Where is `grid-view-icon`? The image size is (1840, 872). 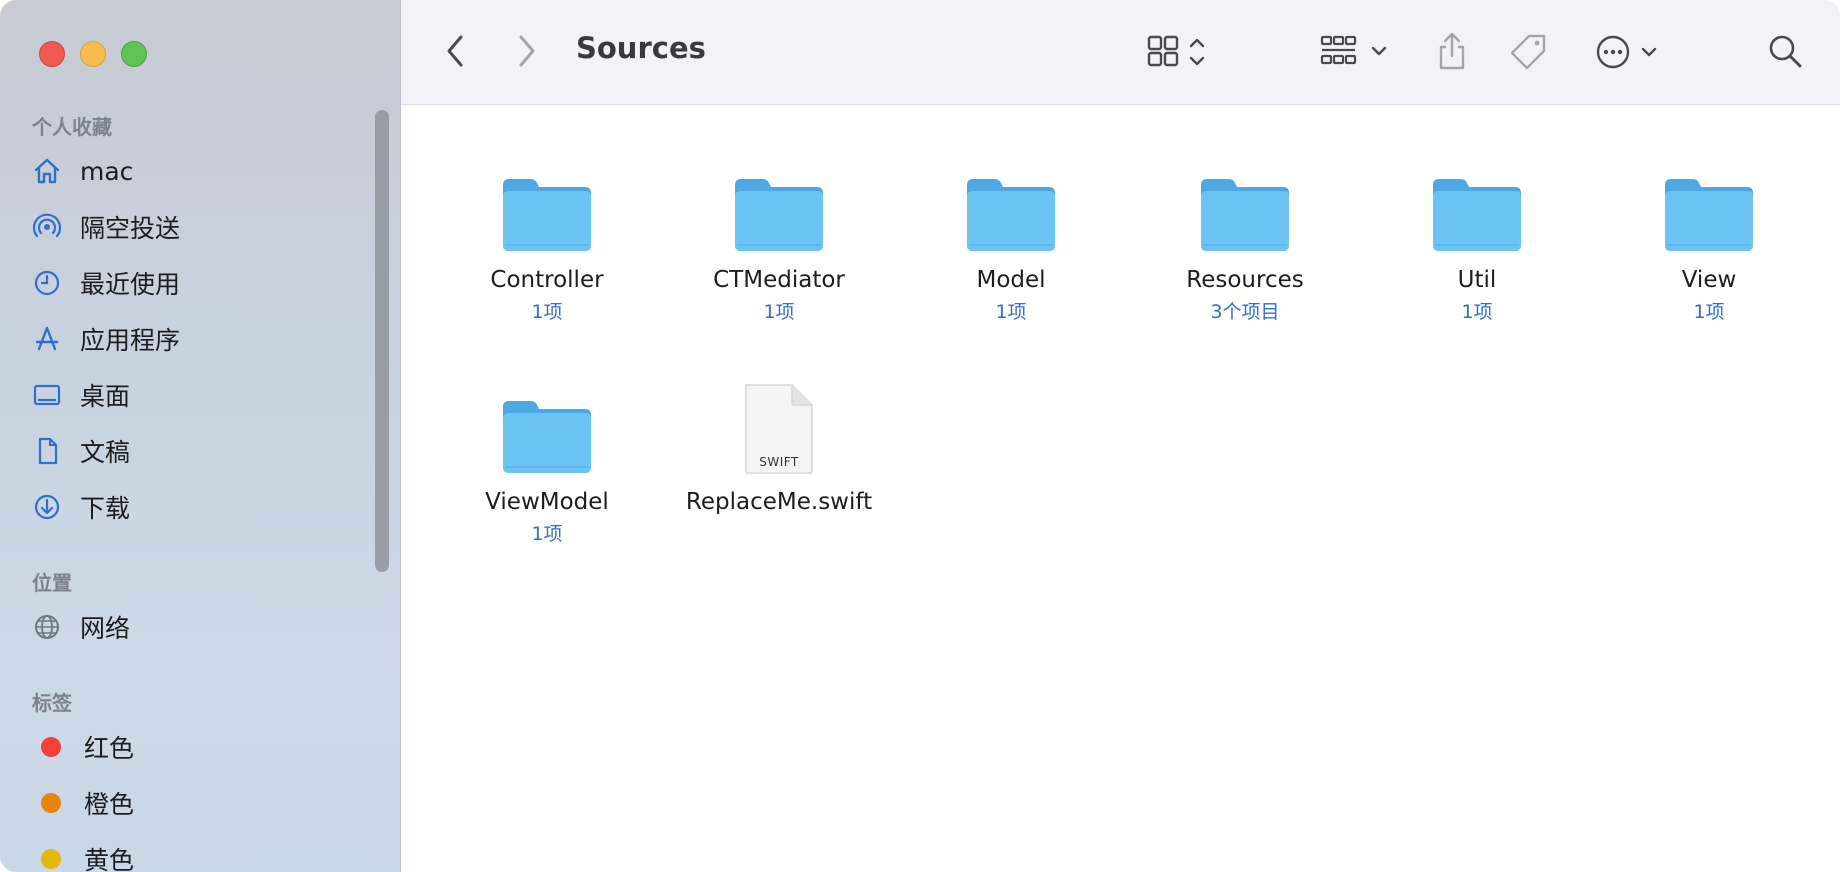 grid-view-icon is located at coordinates (1180, 52).